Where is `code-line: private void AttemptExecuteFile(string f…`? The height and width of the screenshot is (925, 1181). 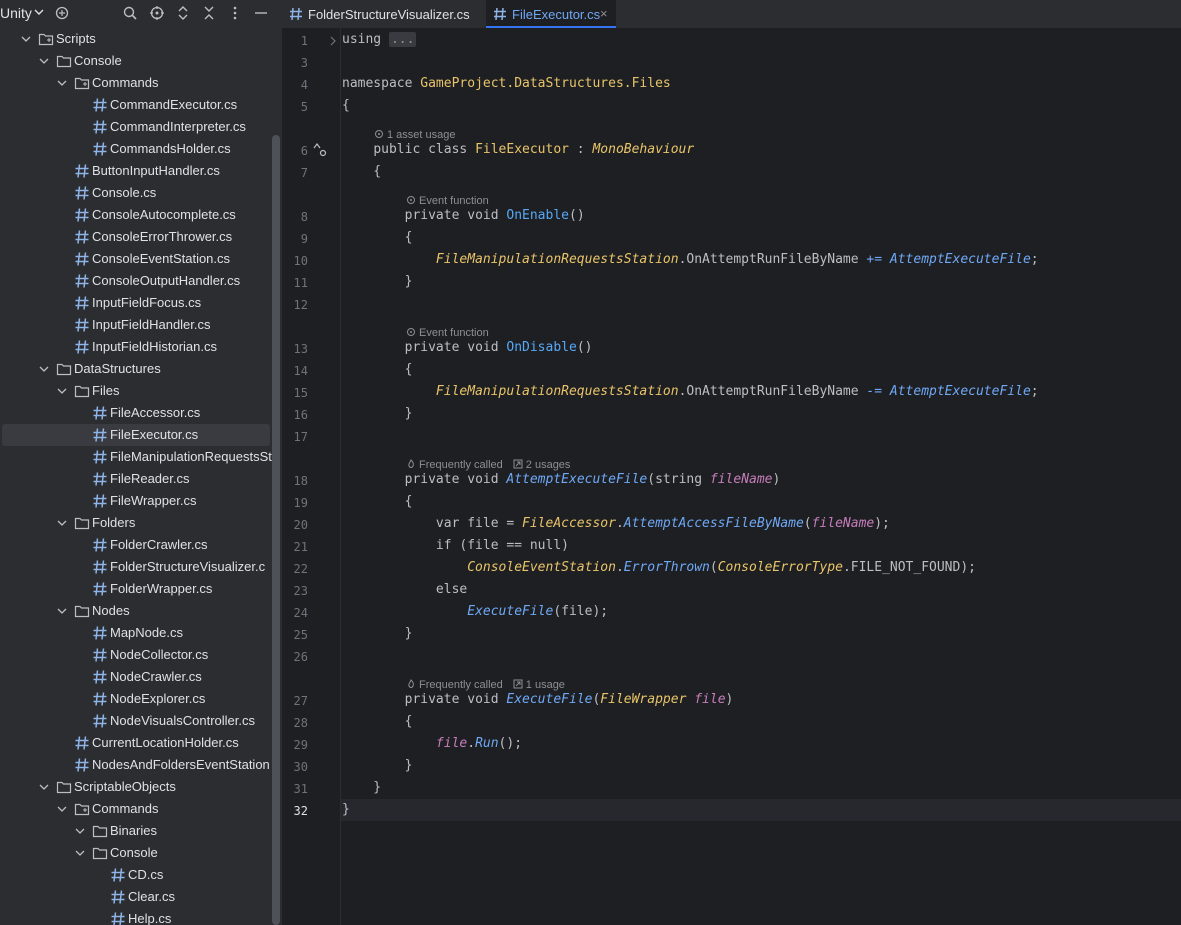 code-line: private void AttemptExecuteFile(string f… is located at coordinates (561, 479).